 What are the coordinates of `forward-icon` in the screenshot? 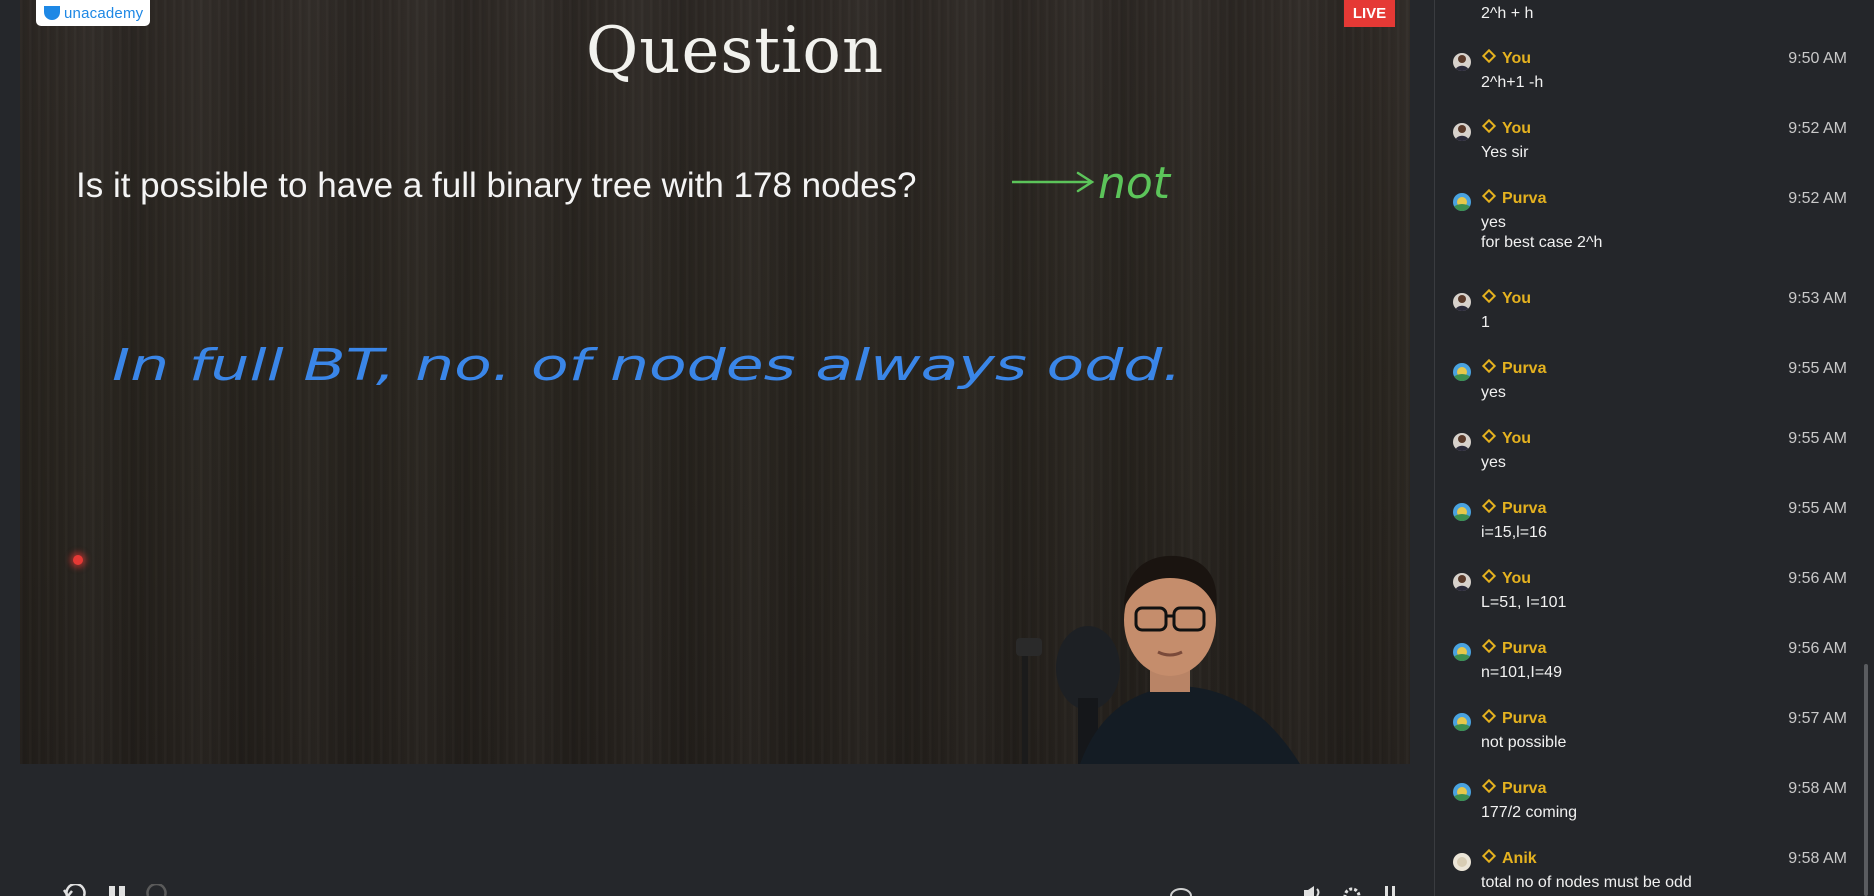 It's located at (157, 890).